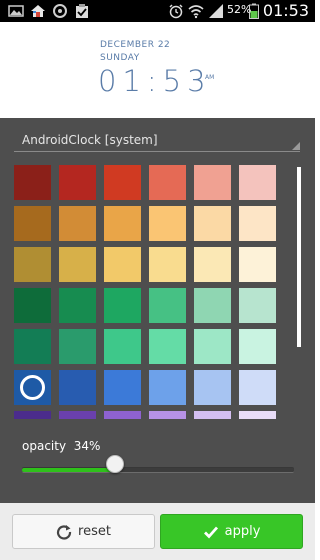 The width and height of the screenshot is (320, 560). What do you see at coordinates (82, 11) in the screenshot?
I see `clipboard-check-icon` at bounding box center [82, 11].